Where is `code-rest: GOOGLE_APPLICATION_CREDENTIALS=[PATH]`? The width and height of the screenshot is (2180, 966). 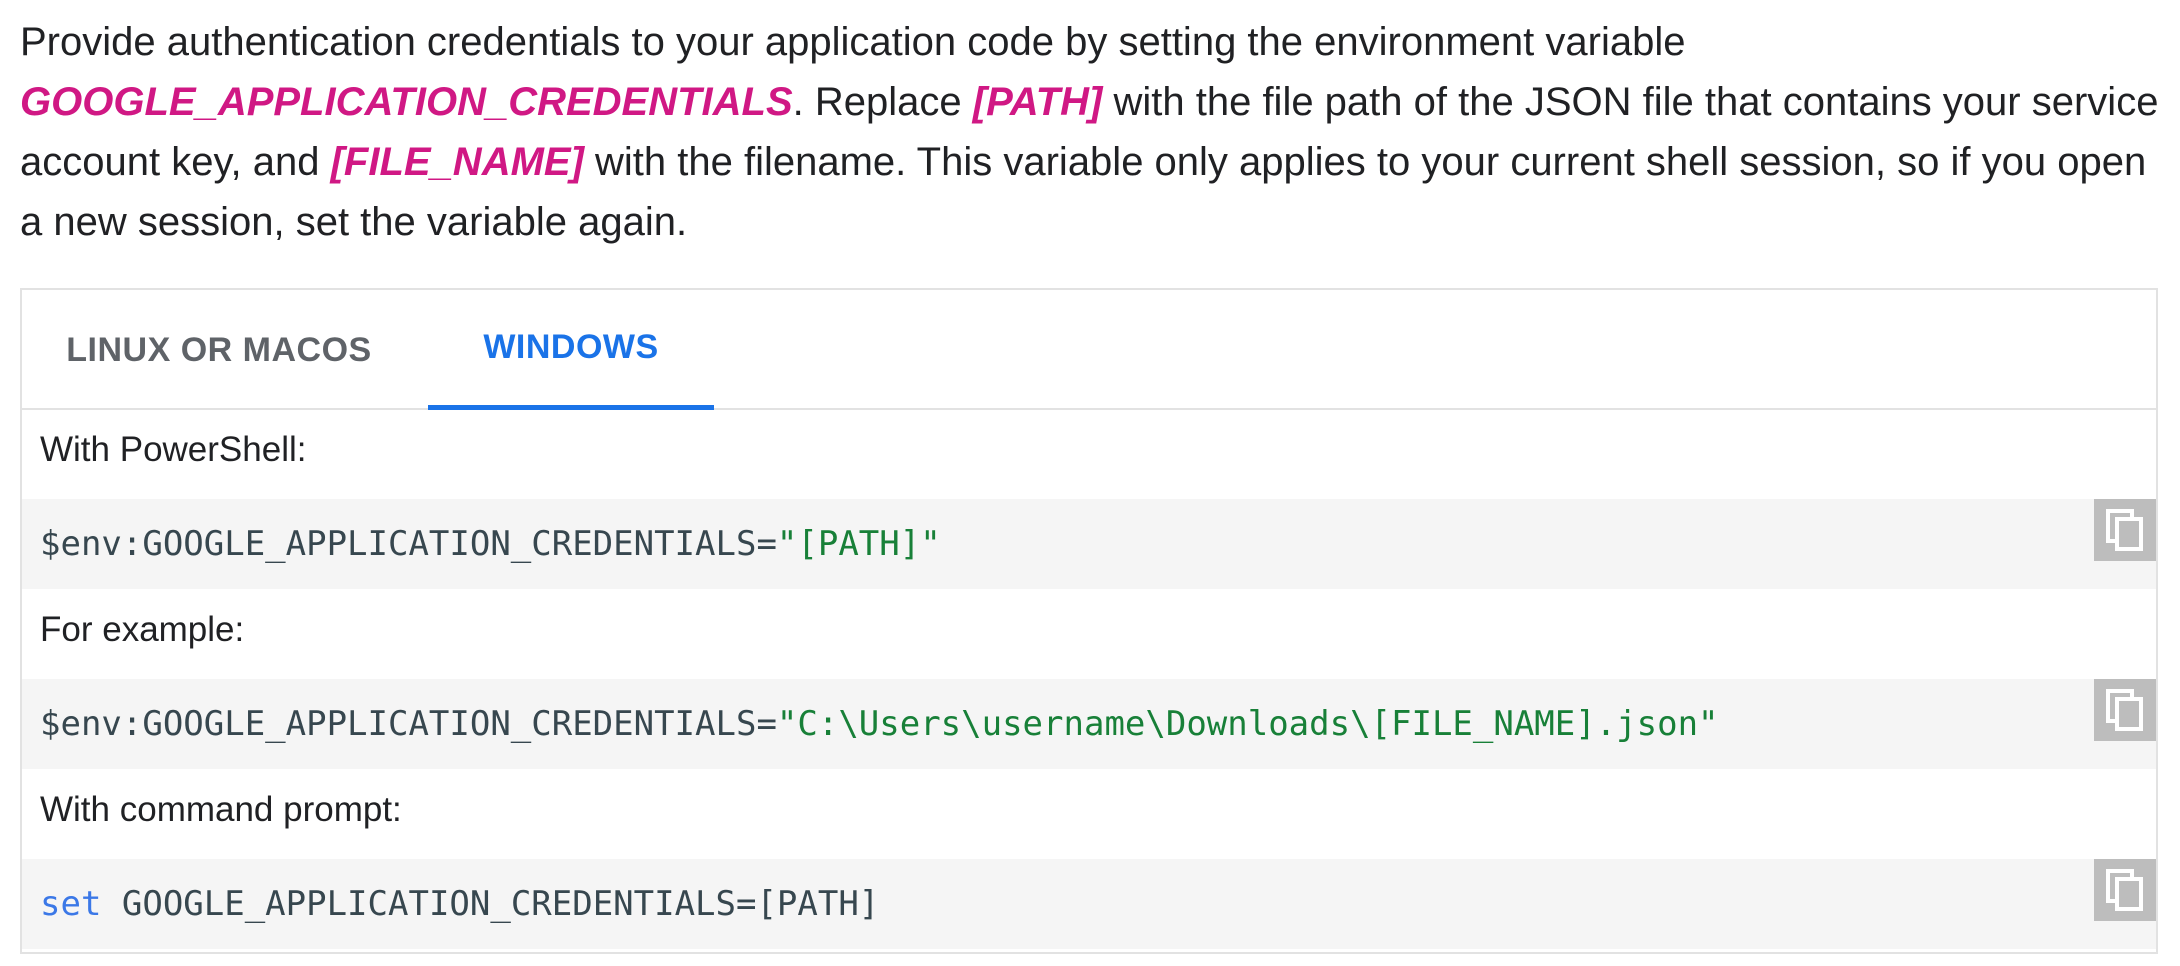 code-rest: GOOGLE_APPLICATION_CREDENTIALS=[PATH] is located at coordinates (490, 904).